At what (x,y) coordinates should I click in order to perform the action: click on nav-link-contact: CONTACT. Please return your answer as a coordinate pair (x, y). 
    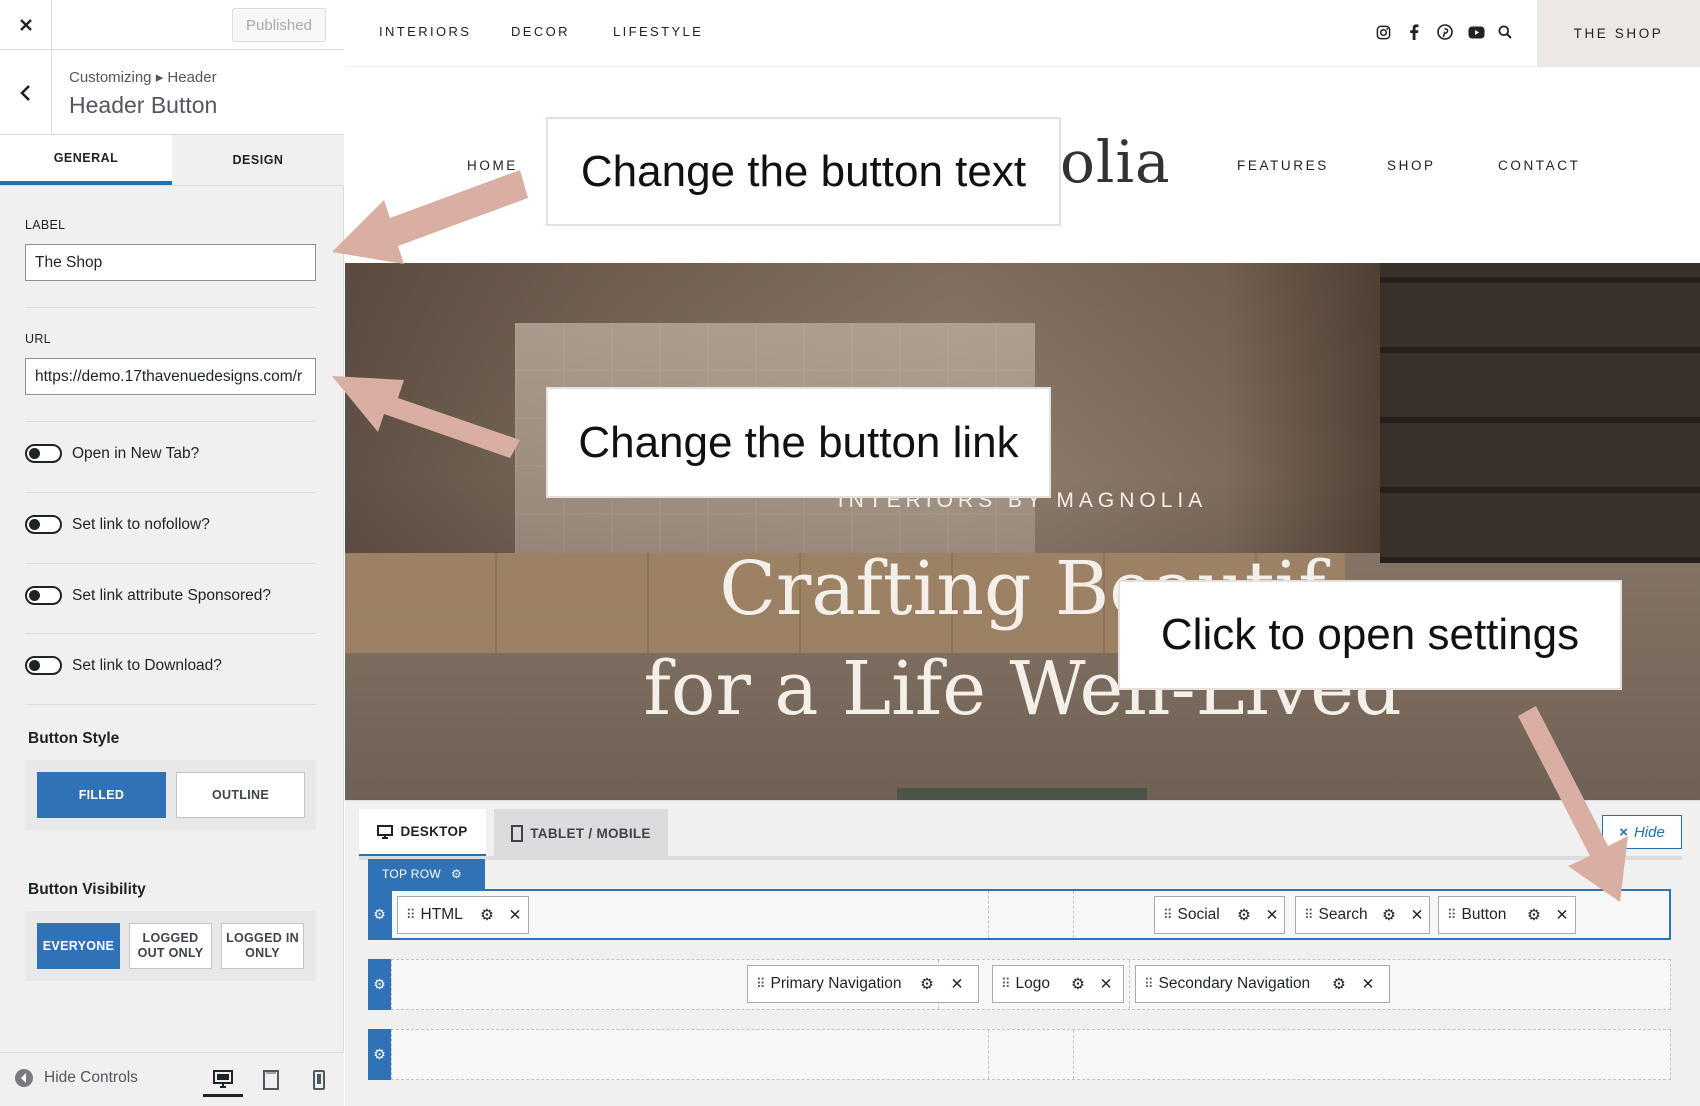
    Looking at the image, I should click on (1539, 165).